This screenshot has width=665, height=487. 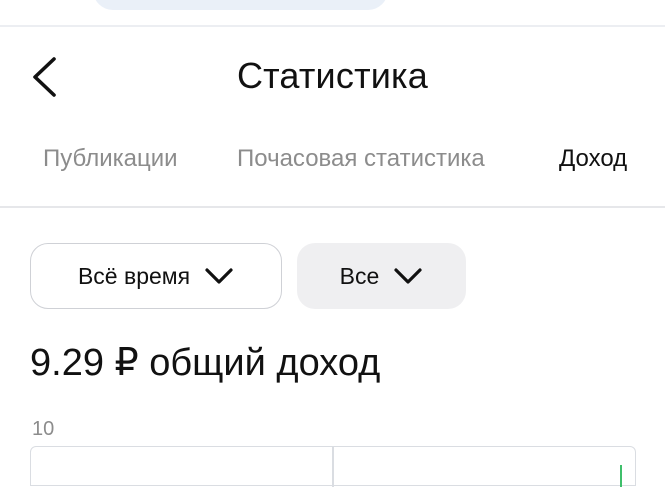 I want to click on tab-hourly-stats: Почасовая статистика, so click(x=361, y=159).